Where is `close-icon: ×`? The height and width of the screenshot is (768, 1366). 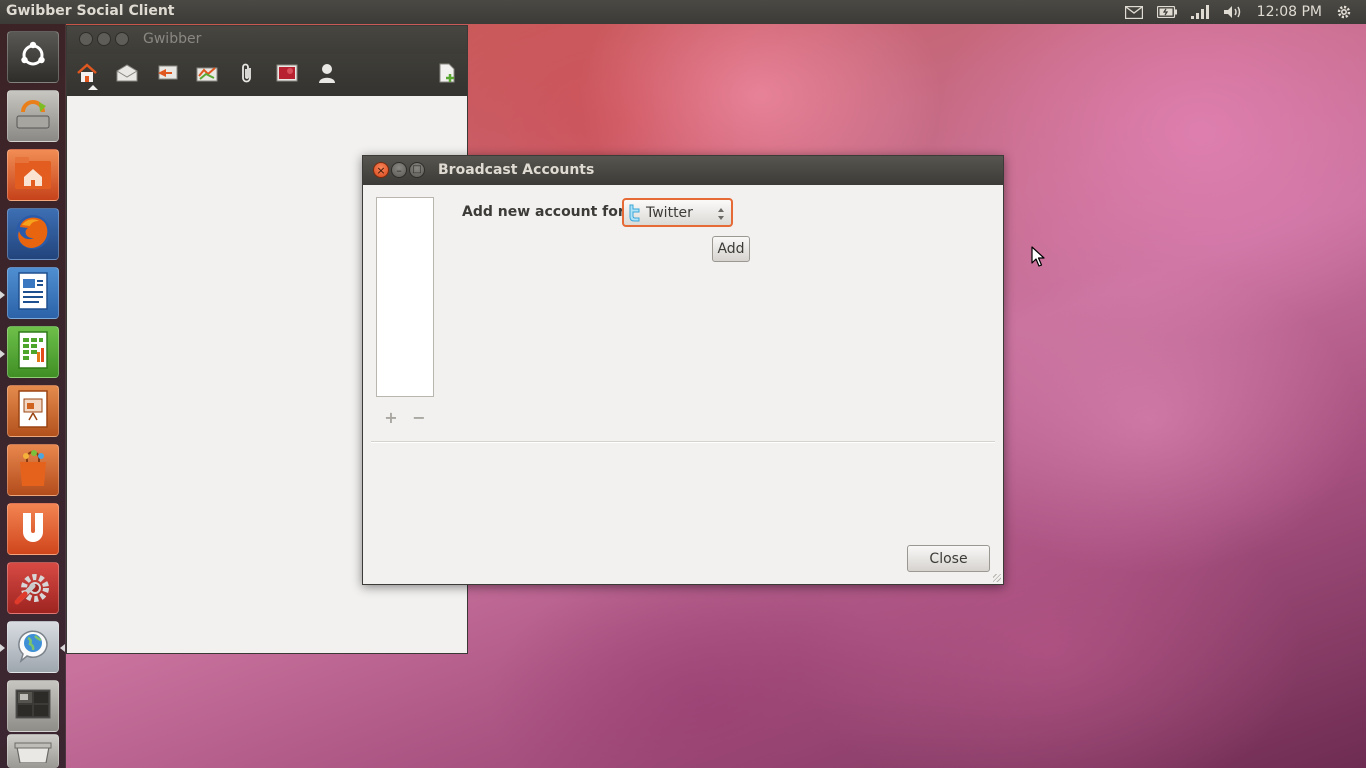
close-icon: × is located at coordinates (381, 170).